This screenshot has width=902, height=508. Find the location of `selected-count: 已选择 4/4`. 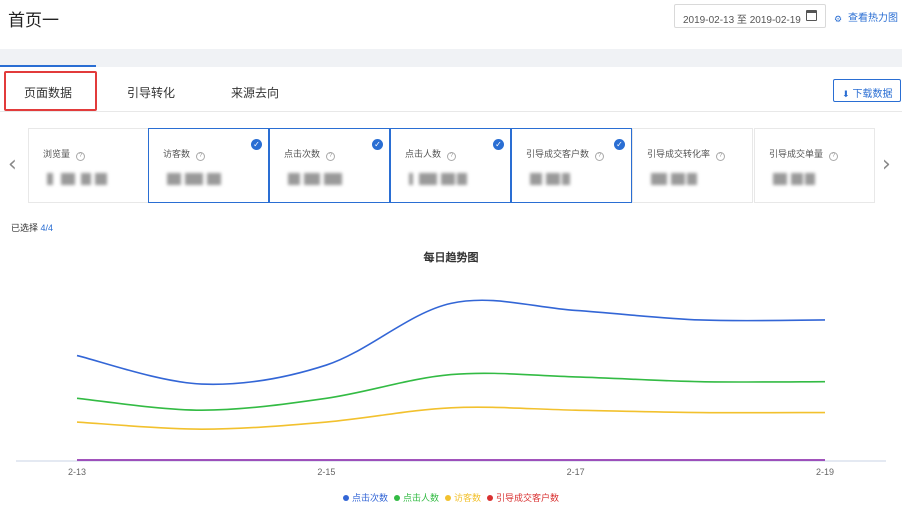

selected-count: 已选择 4/4 is located at coordinates (32, 227).